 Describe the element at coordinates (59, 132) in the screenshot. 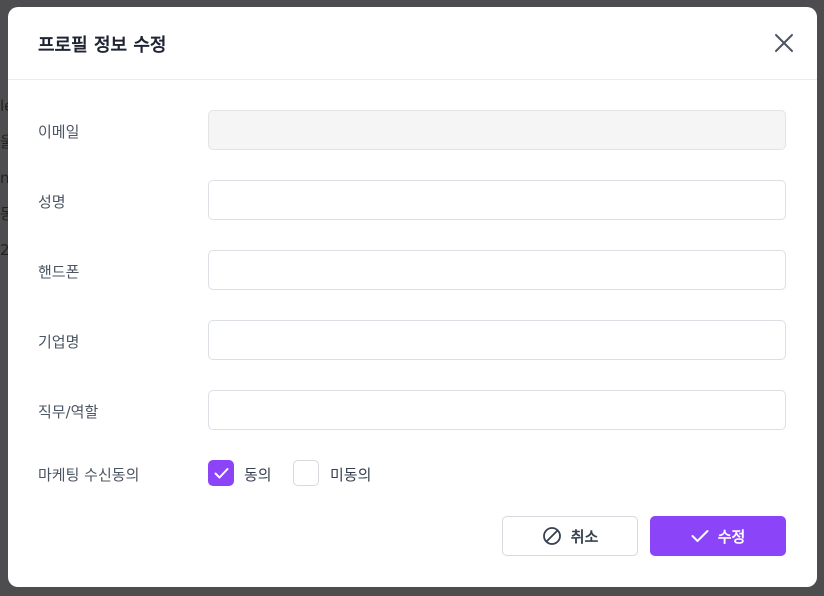

I see `email-label: 이메일` at that location.